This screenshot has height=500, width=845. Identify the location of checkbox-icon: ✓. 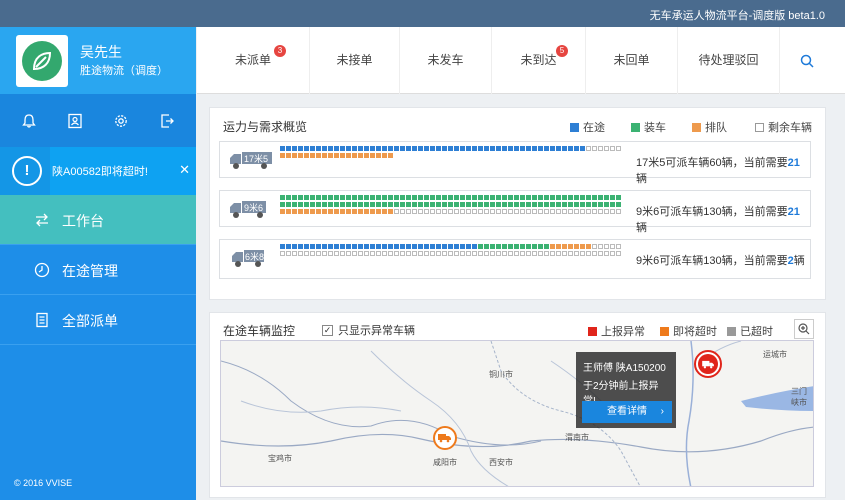
(327, 330).